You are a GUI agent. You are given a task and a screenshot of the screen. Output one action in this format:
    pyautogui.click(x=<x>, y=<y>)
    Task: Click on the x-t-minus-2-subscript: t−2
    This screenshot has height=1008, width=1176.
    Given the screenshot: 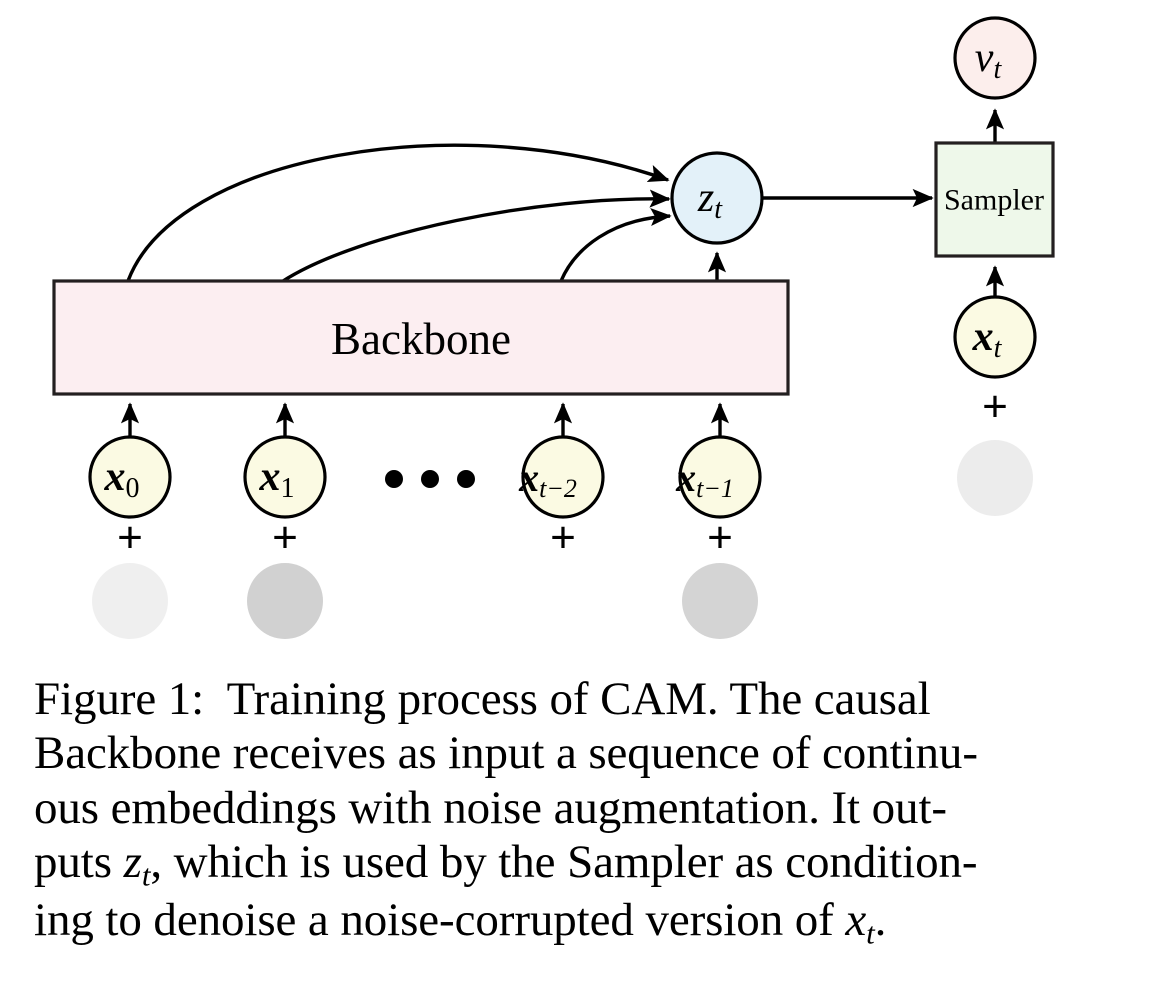 What is the action you would take?
    pyautogui.click(x=558, y=488)
    